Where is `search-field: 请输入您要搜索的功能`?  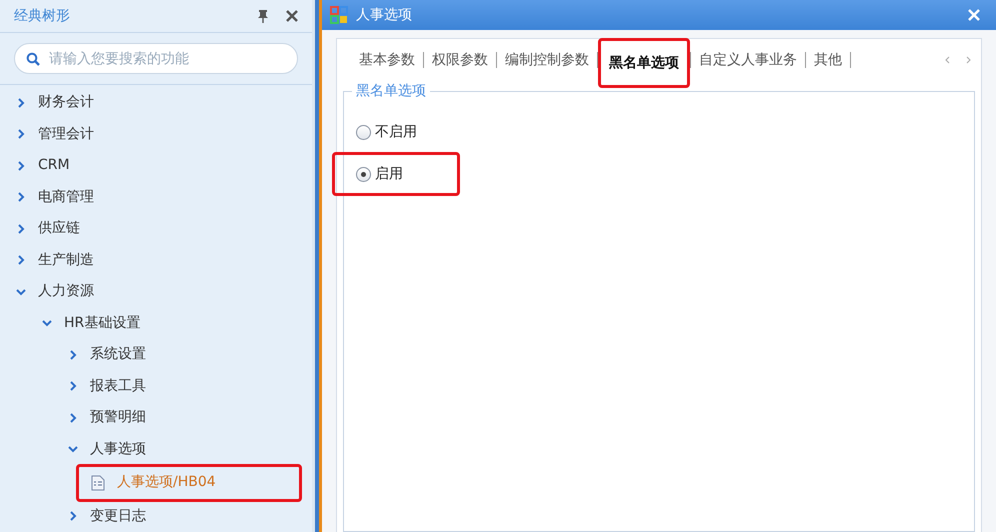
search-field: 请输入您要搜索的功能 is located at coordinates (156, 58).